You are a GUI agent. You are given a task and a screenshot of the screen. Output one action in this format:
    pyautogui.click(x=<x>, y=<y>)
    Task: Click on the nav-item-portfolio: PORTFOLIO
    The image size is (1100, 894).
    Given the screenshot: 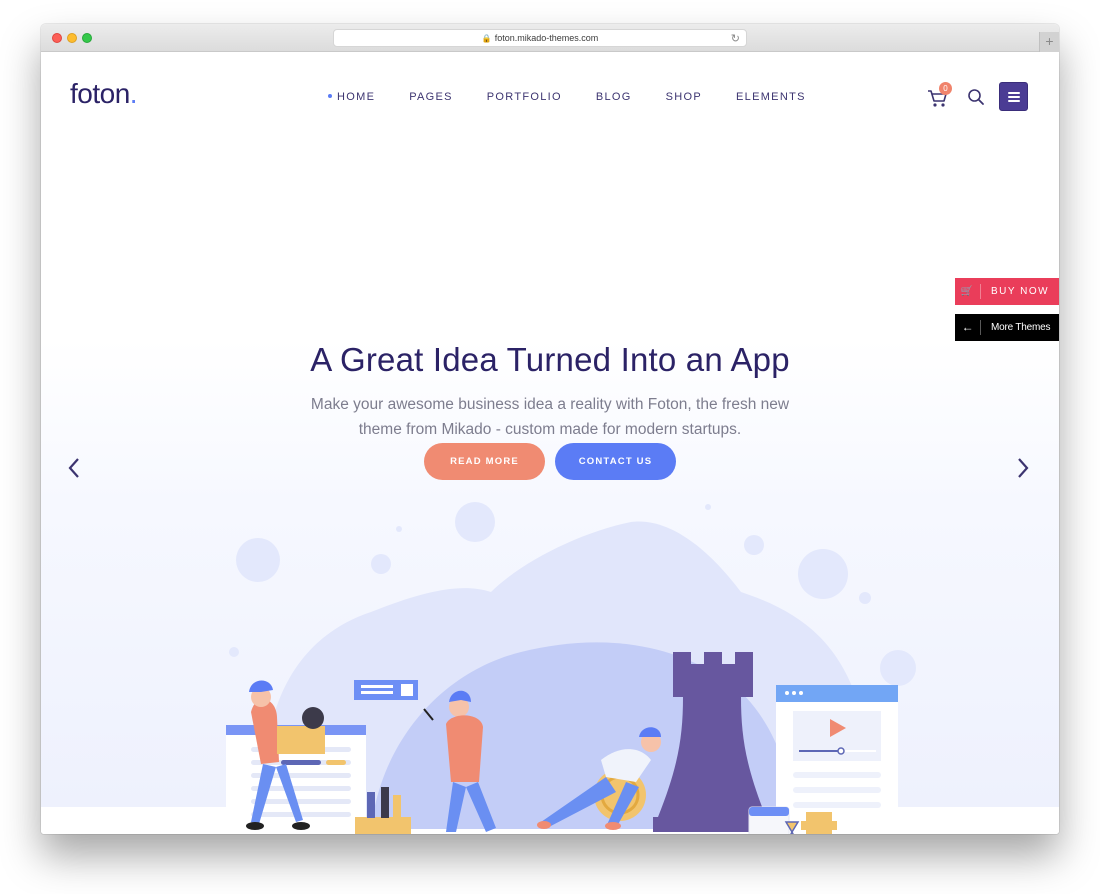 What is the action you would take?
    pyautogui.click(x=524, y=97)
    